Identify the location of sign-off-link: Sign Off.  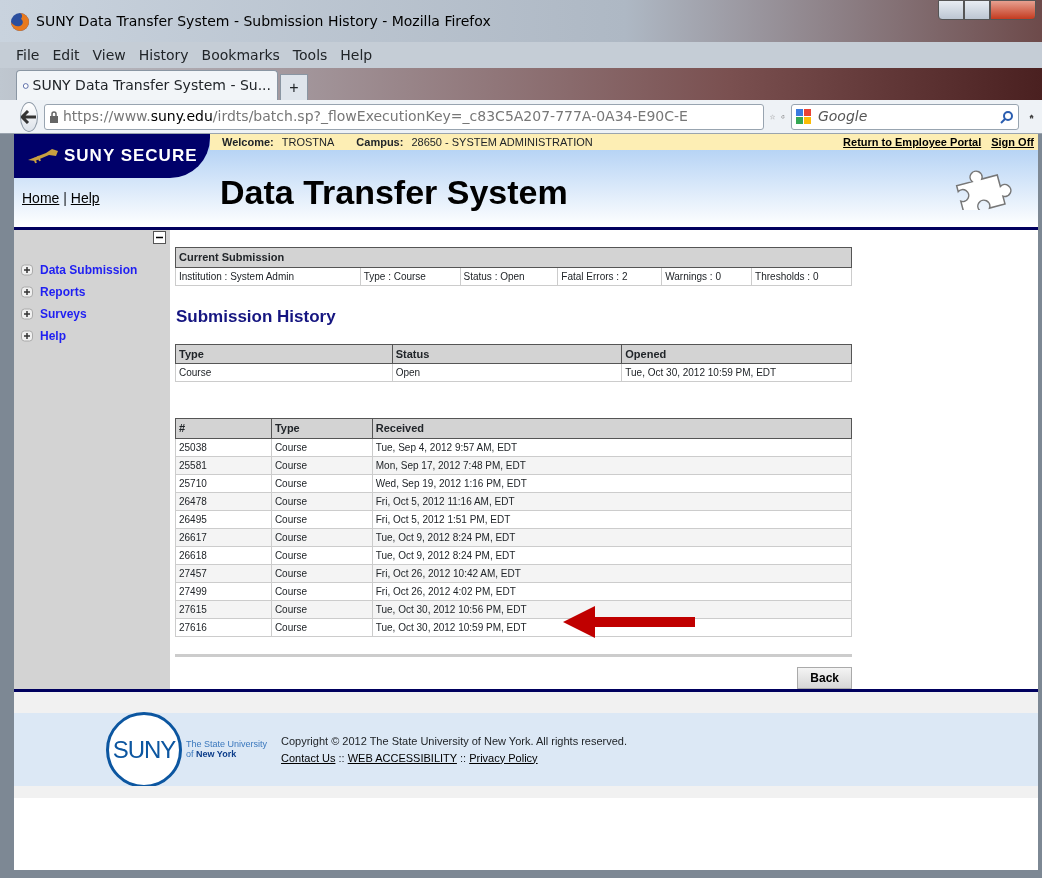
(1012, 142).